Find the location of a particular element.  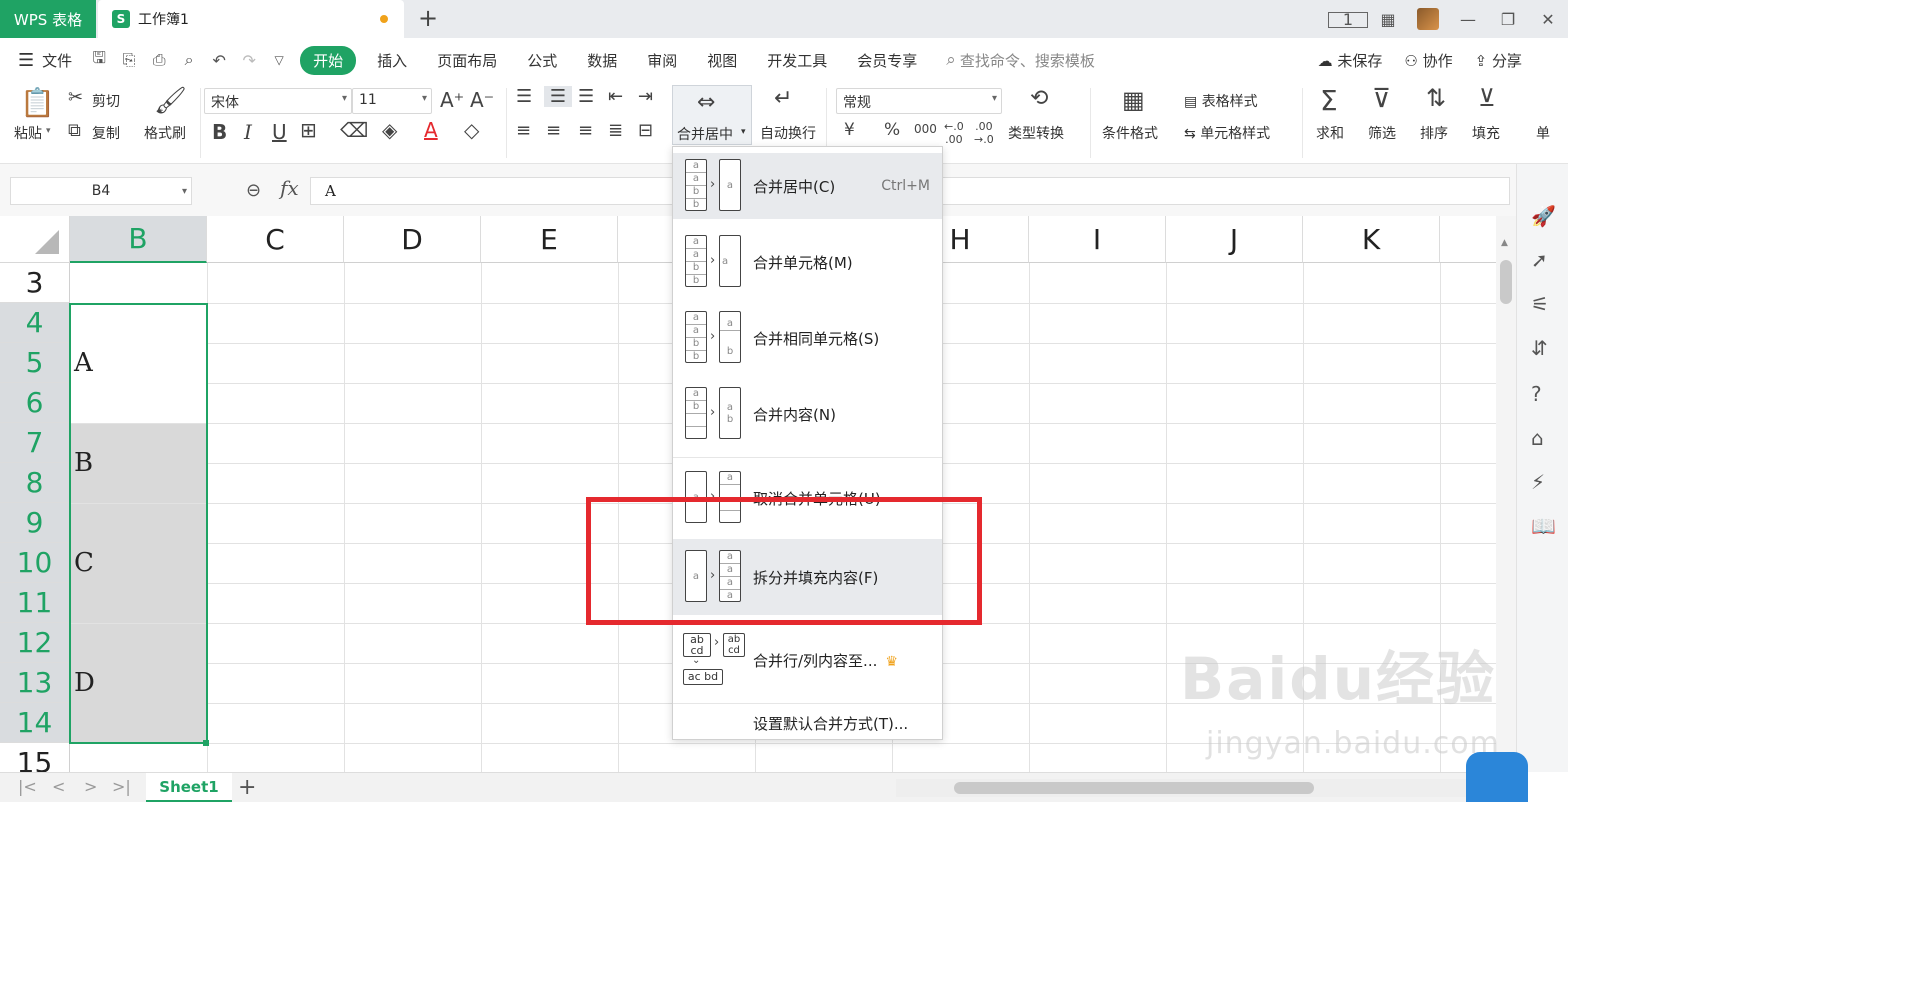

underline-icon: U is located at coordinates (279, 132).